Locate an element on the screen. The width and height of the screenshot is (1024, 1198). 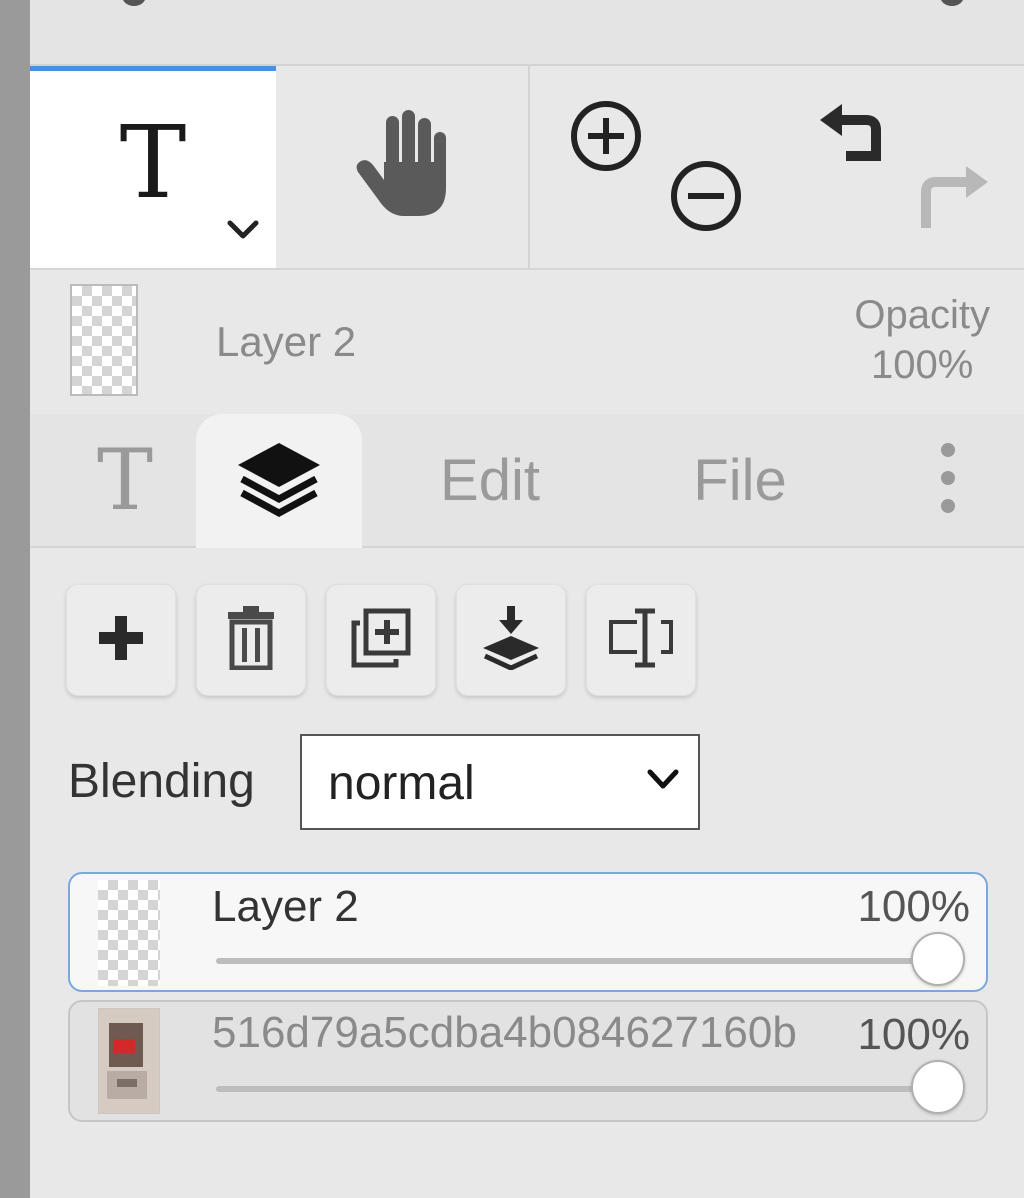
panel-tabs: T Edit File is located at coordinates (527, 481).